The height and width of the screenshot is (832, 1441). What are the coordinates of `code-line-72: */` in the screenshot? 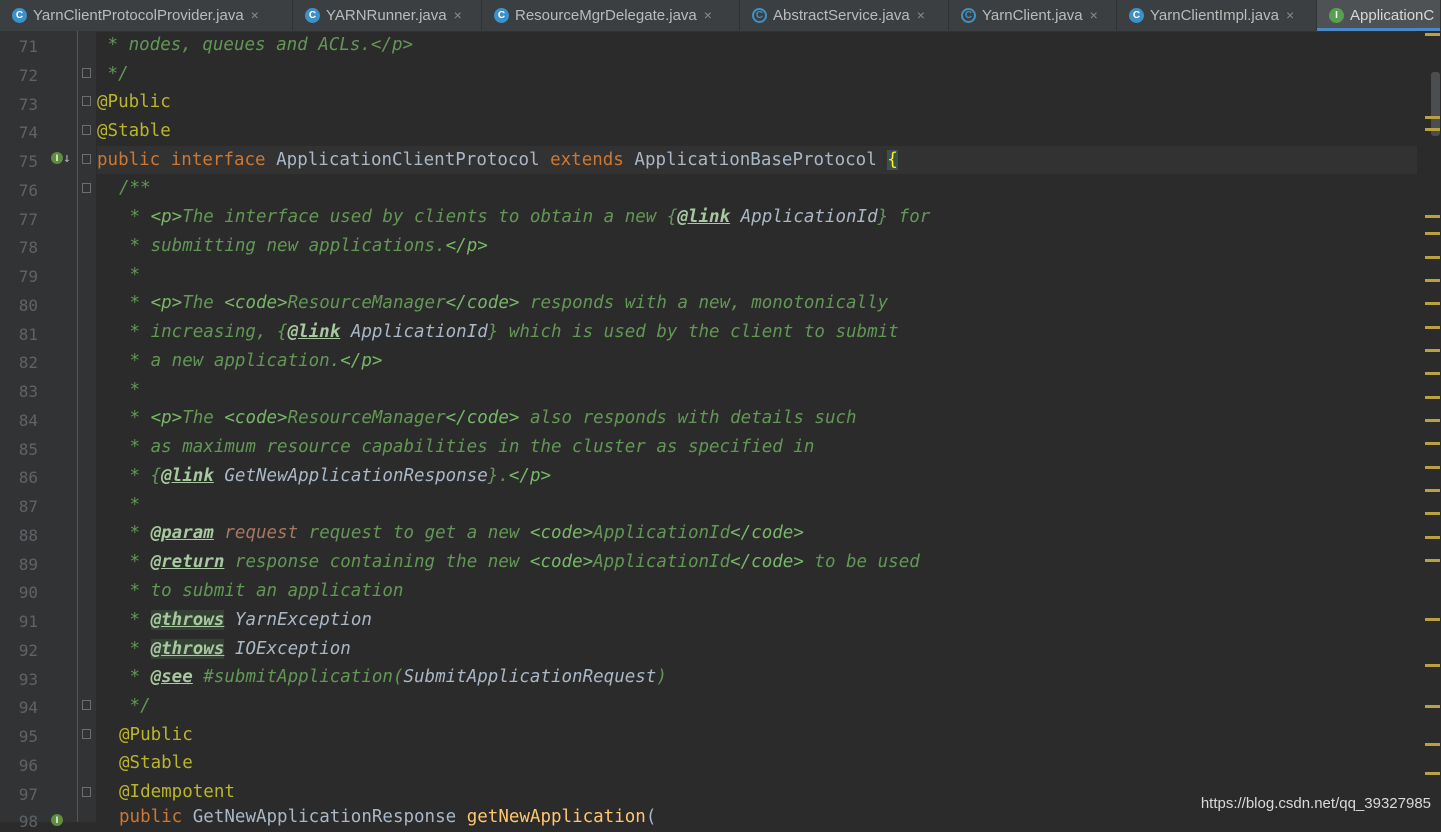 It's located at (113, 74).